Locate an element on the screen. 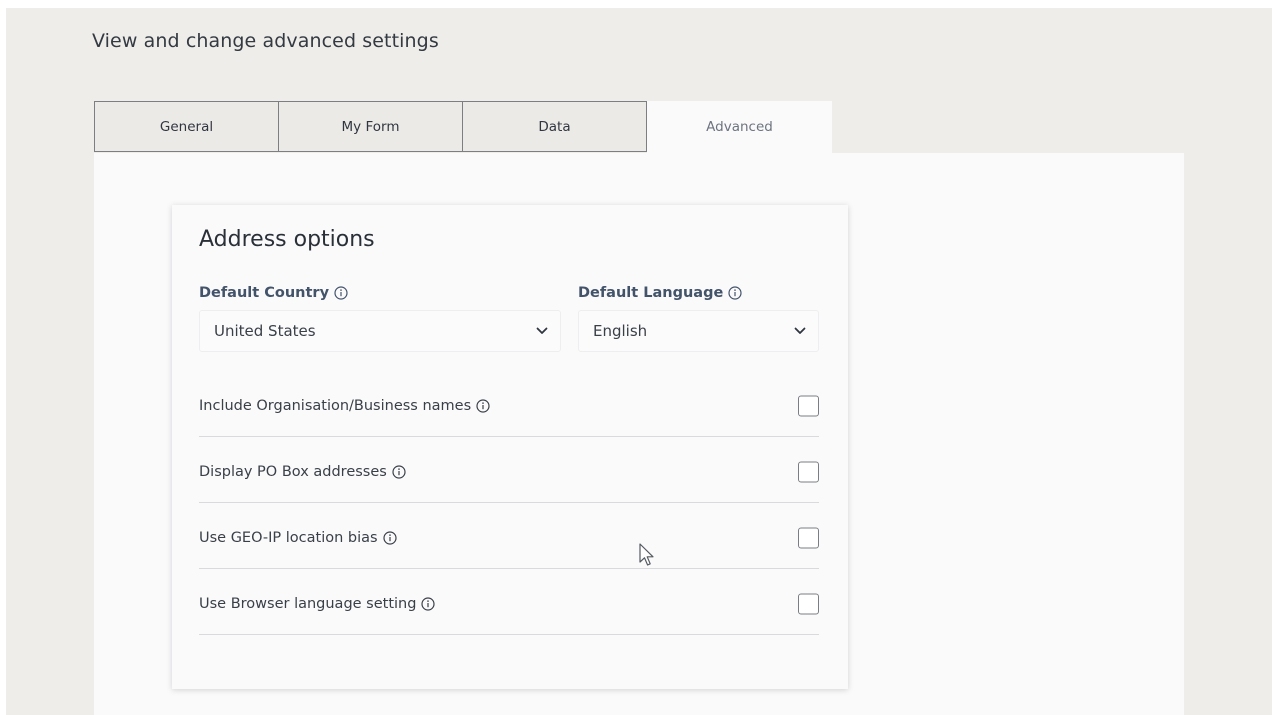  default-country-select: United States is located at coordinates (380, 331).